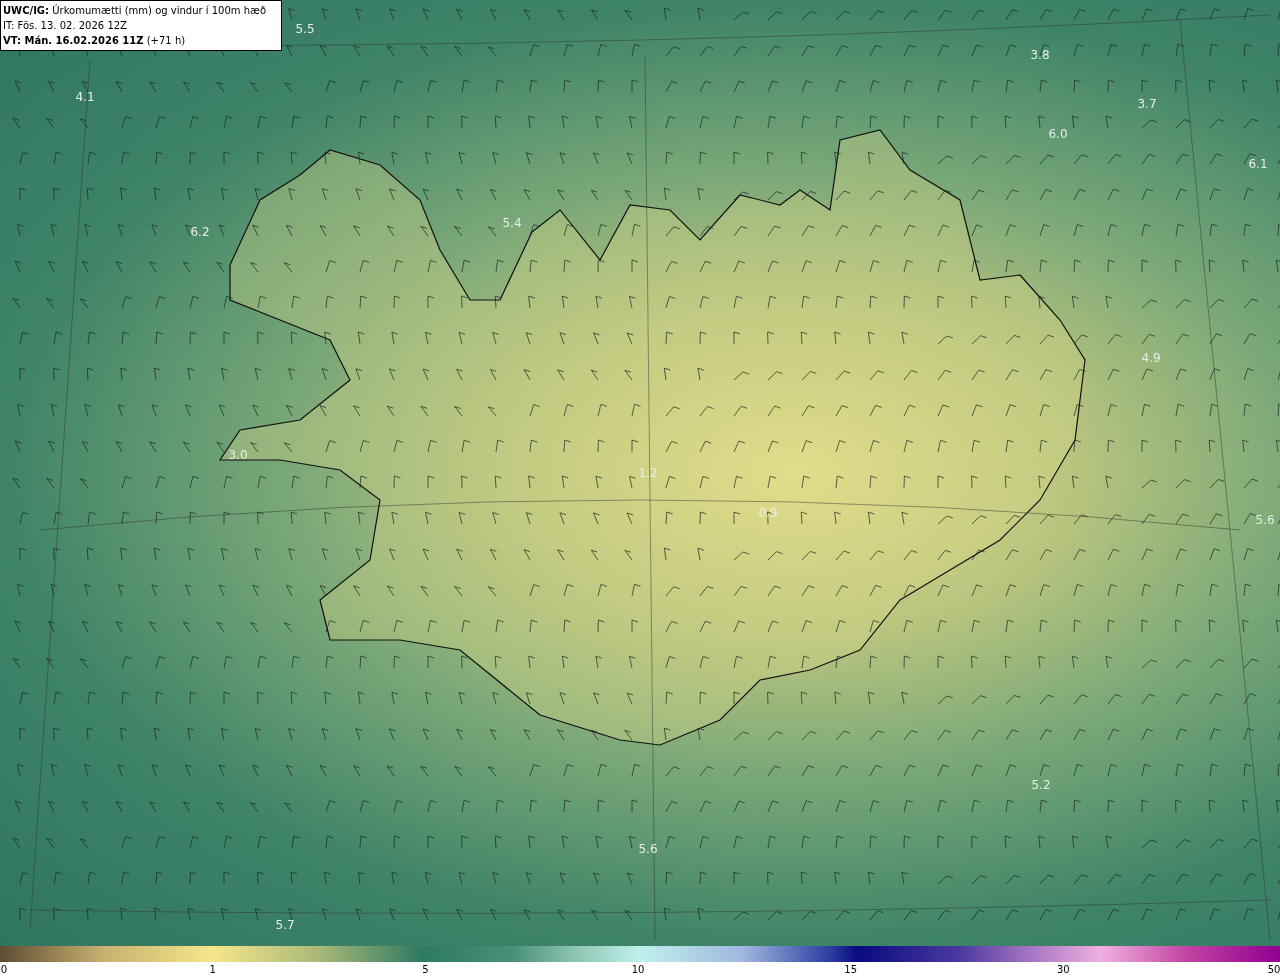  What do you see at coordinates (95, 41) in the screenshot?
I see `header-text: VT: Mán. 16.02.2026 11Z (+71 h)` at bounding box center [95, 41].